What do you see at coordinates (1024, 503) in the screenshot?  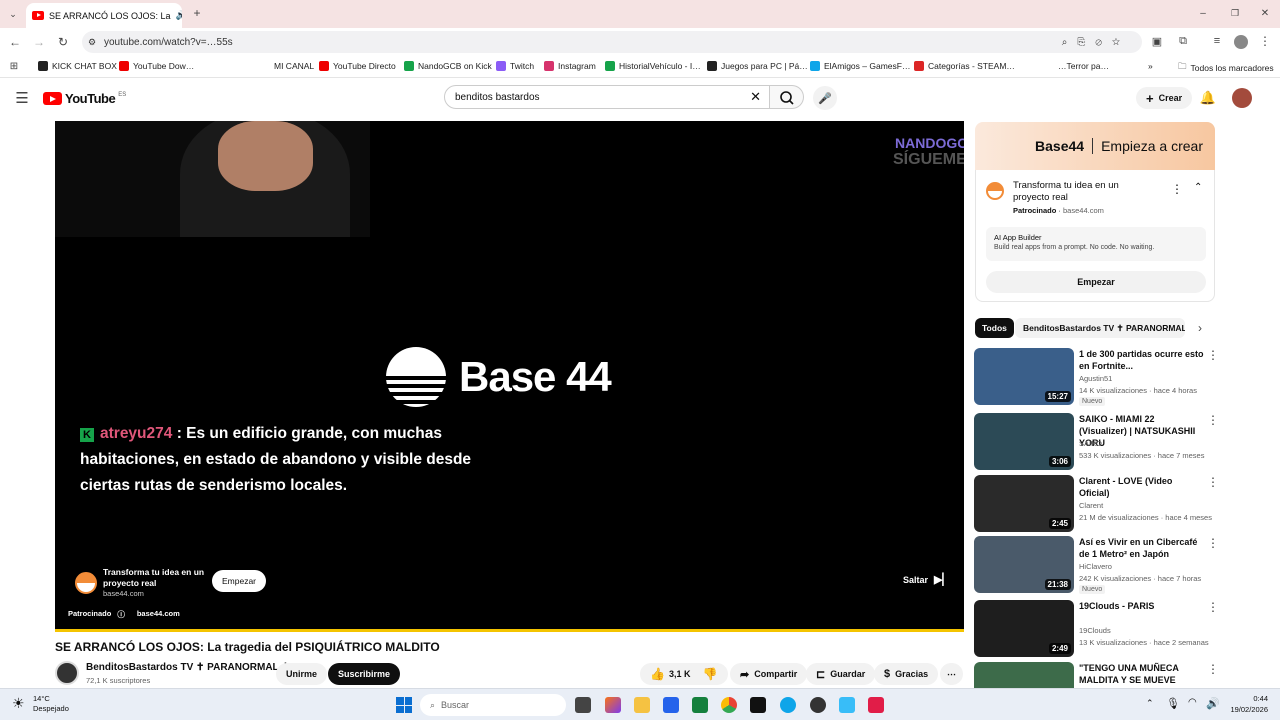 I see `video-thumbnail: 2:45` at bounding box center [1024, 503].